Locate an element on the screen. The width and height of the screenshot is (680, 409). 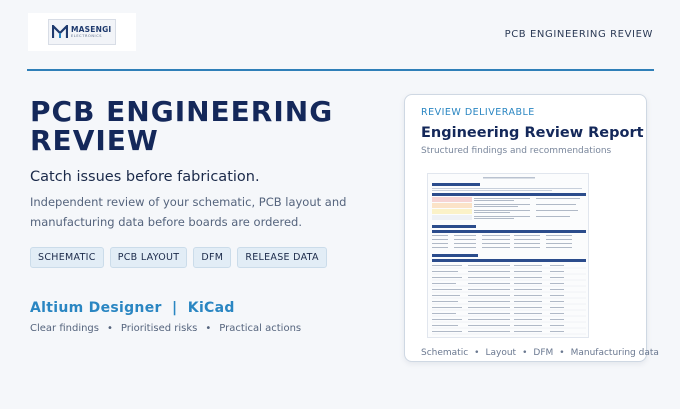
footer-item: Layout is located at coordinates (501, 353).